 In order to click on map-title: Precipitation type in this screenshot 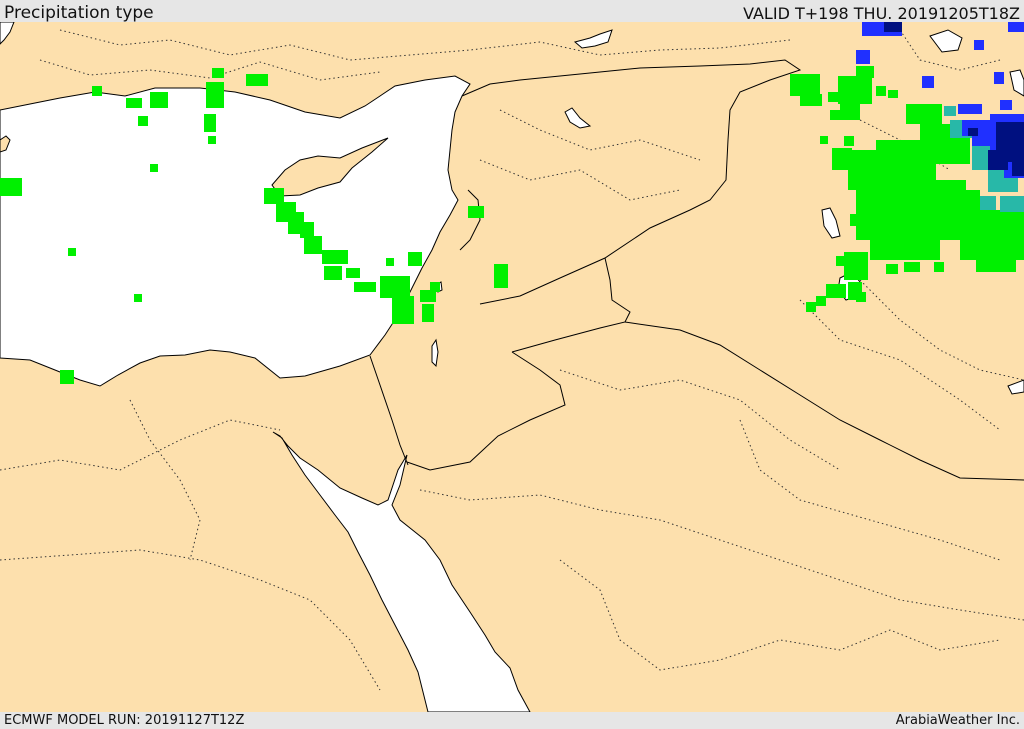, I will do `click(79, 13)`.